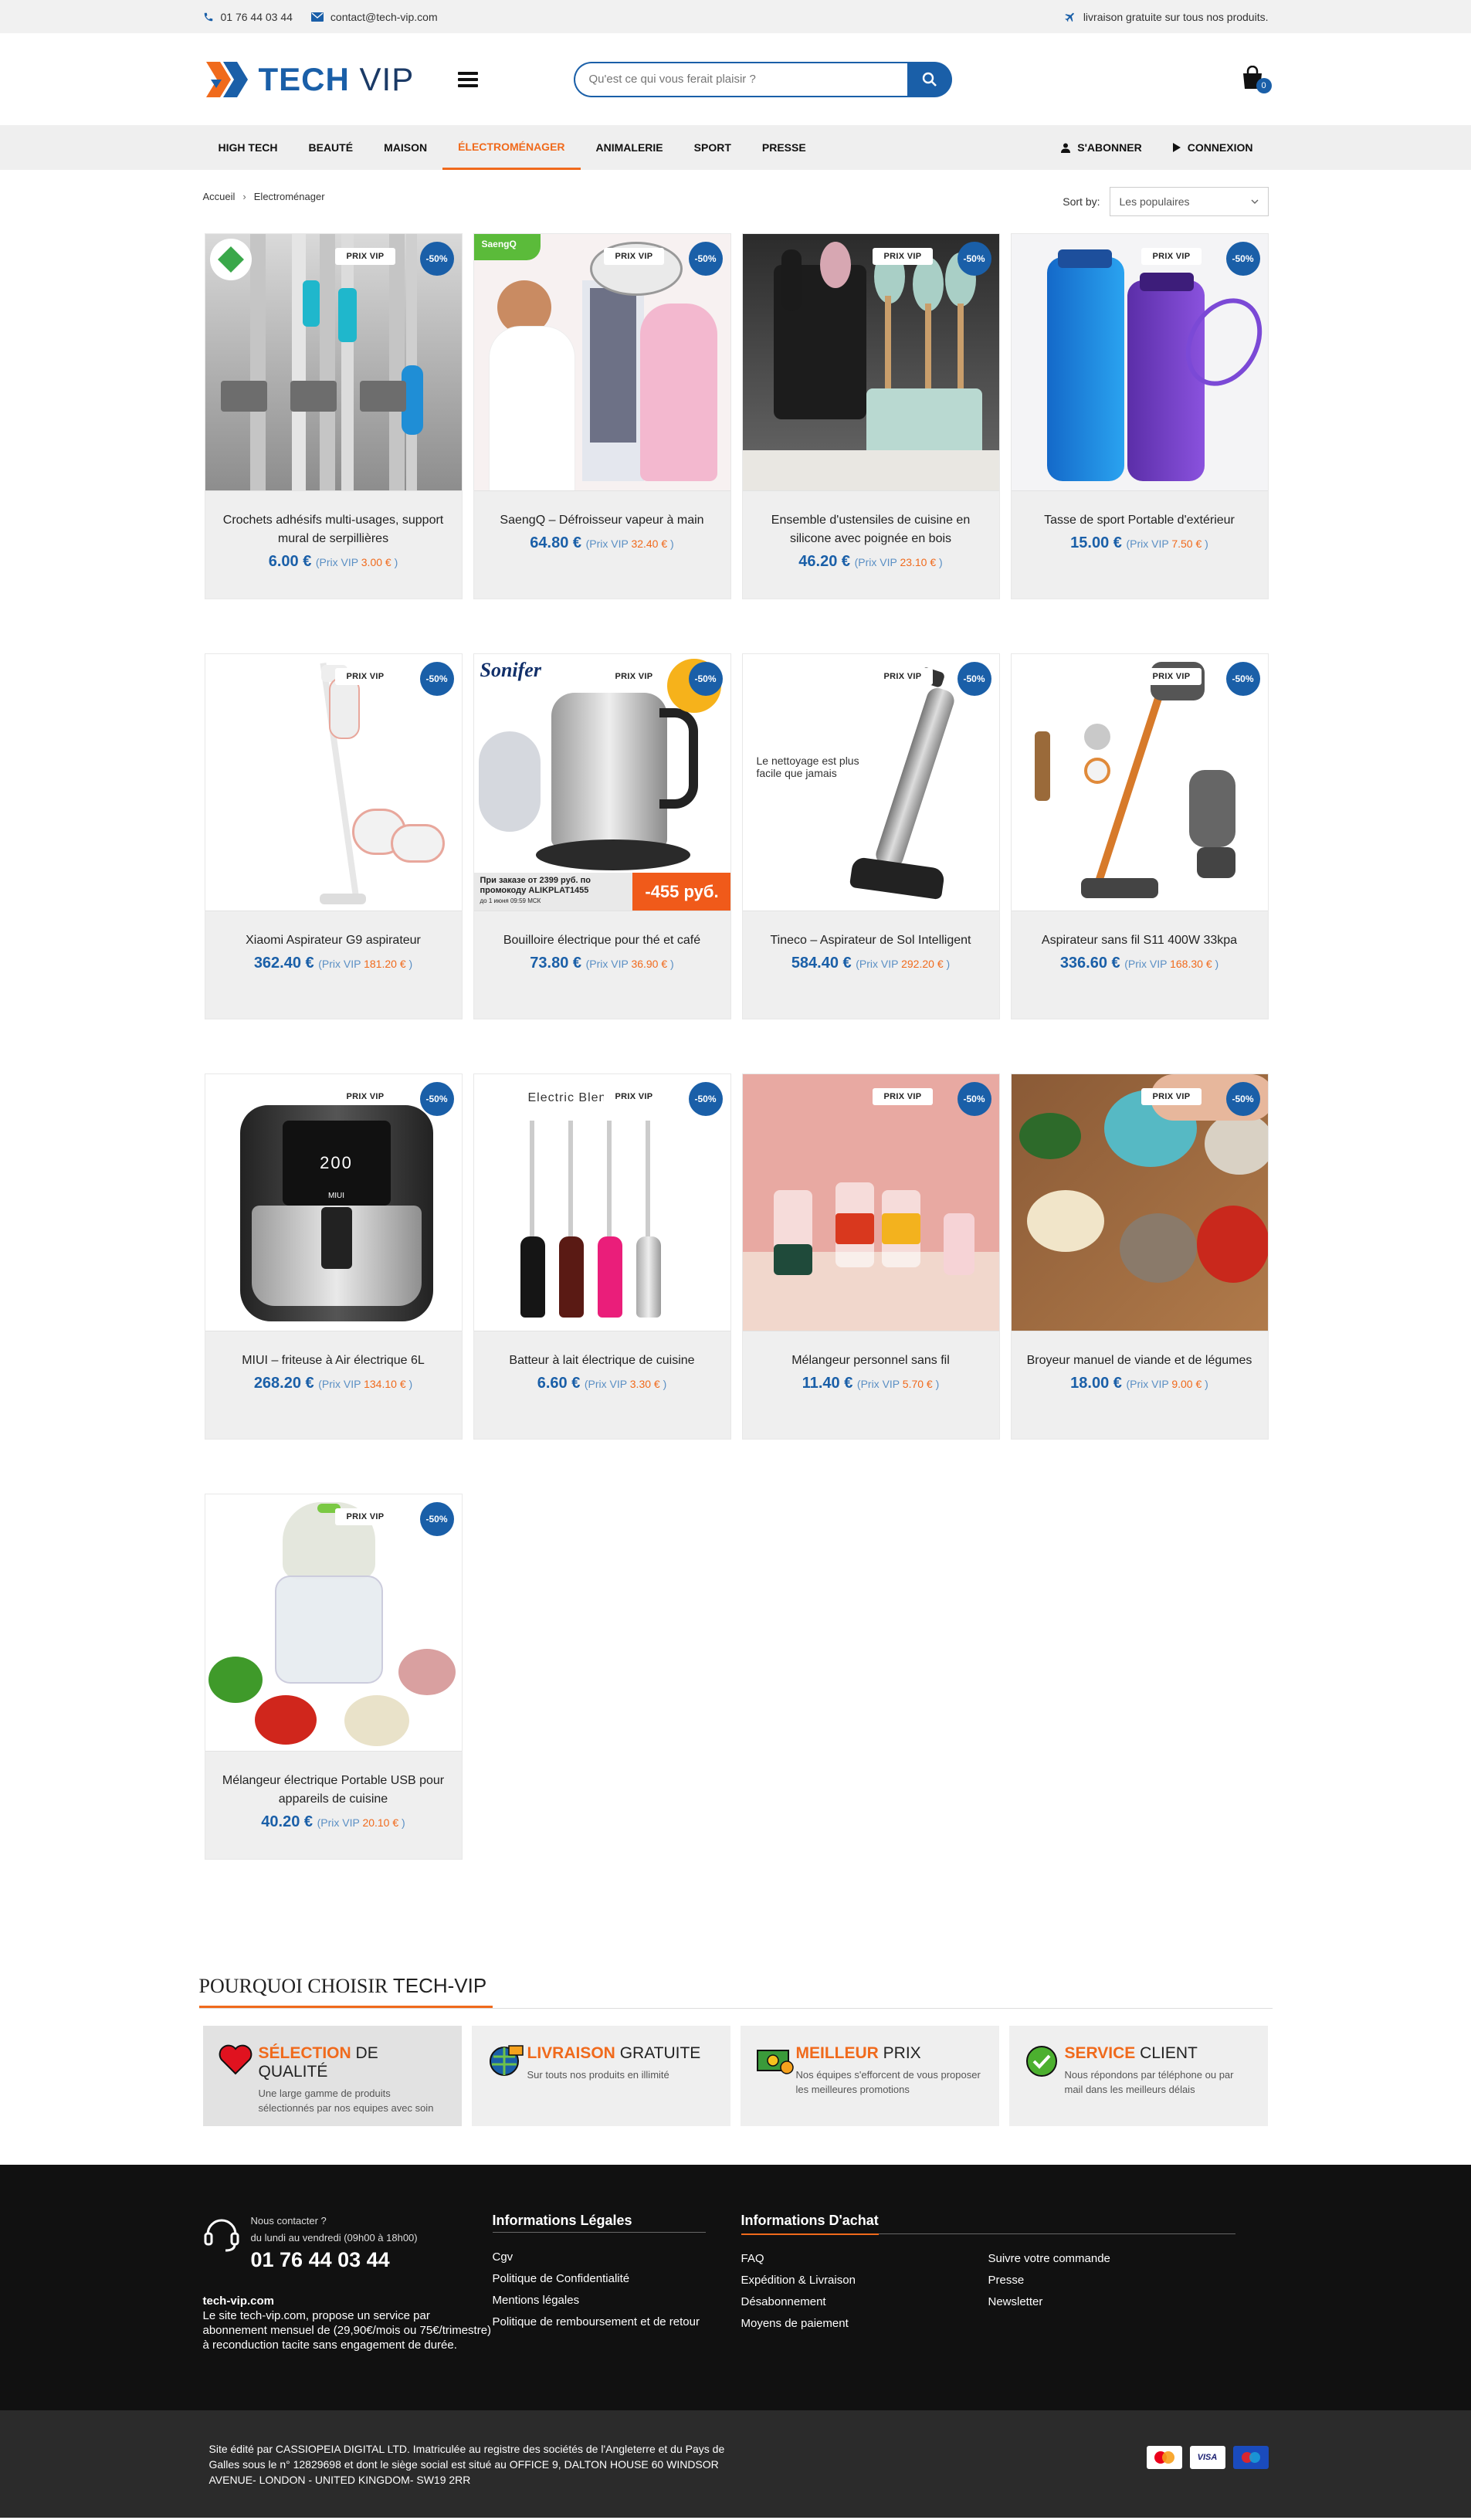  I want to click on footer-legal-link: Politique de Confidentialité, so click(599, 2279).